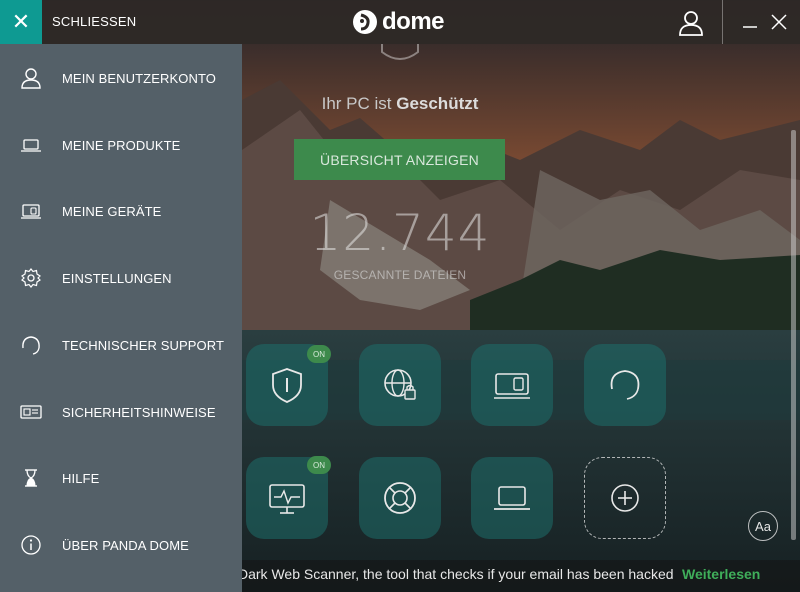 This screenshot has width=800, height=592. Describe the element at coordinates (779, 22) in the screenshot. I see `window-close-icon` at that location.